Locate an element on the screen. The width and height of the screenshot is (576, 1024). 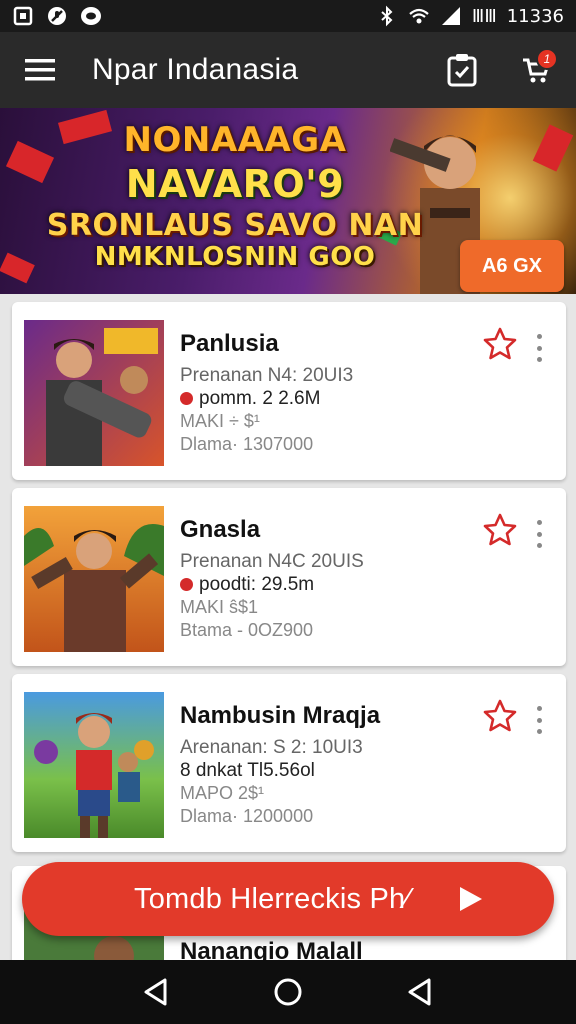
clipboard-button is located at coordinates (462, 70).